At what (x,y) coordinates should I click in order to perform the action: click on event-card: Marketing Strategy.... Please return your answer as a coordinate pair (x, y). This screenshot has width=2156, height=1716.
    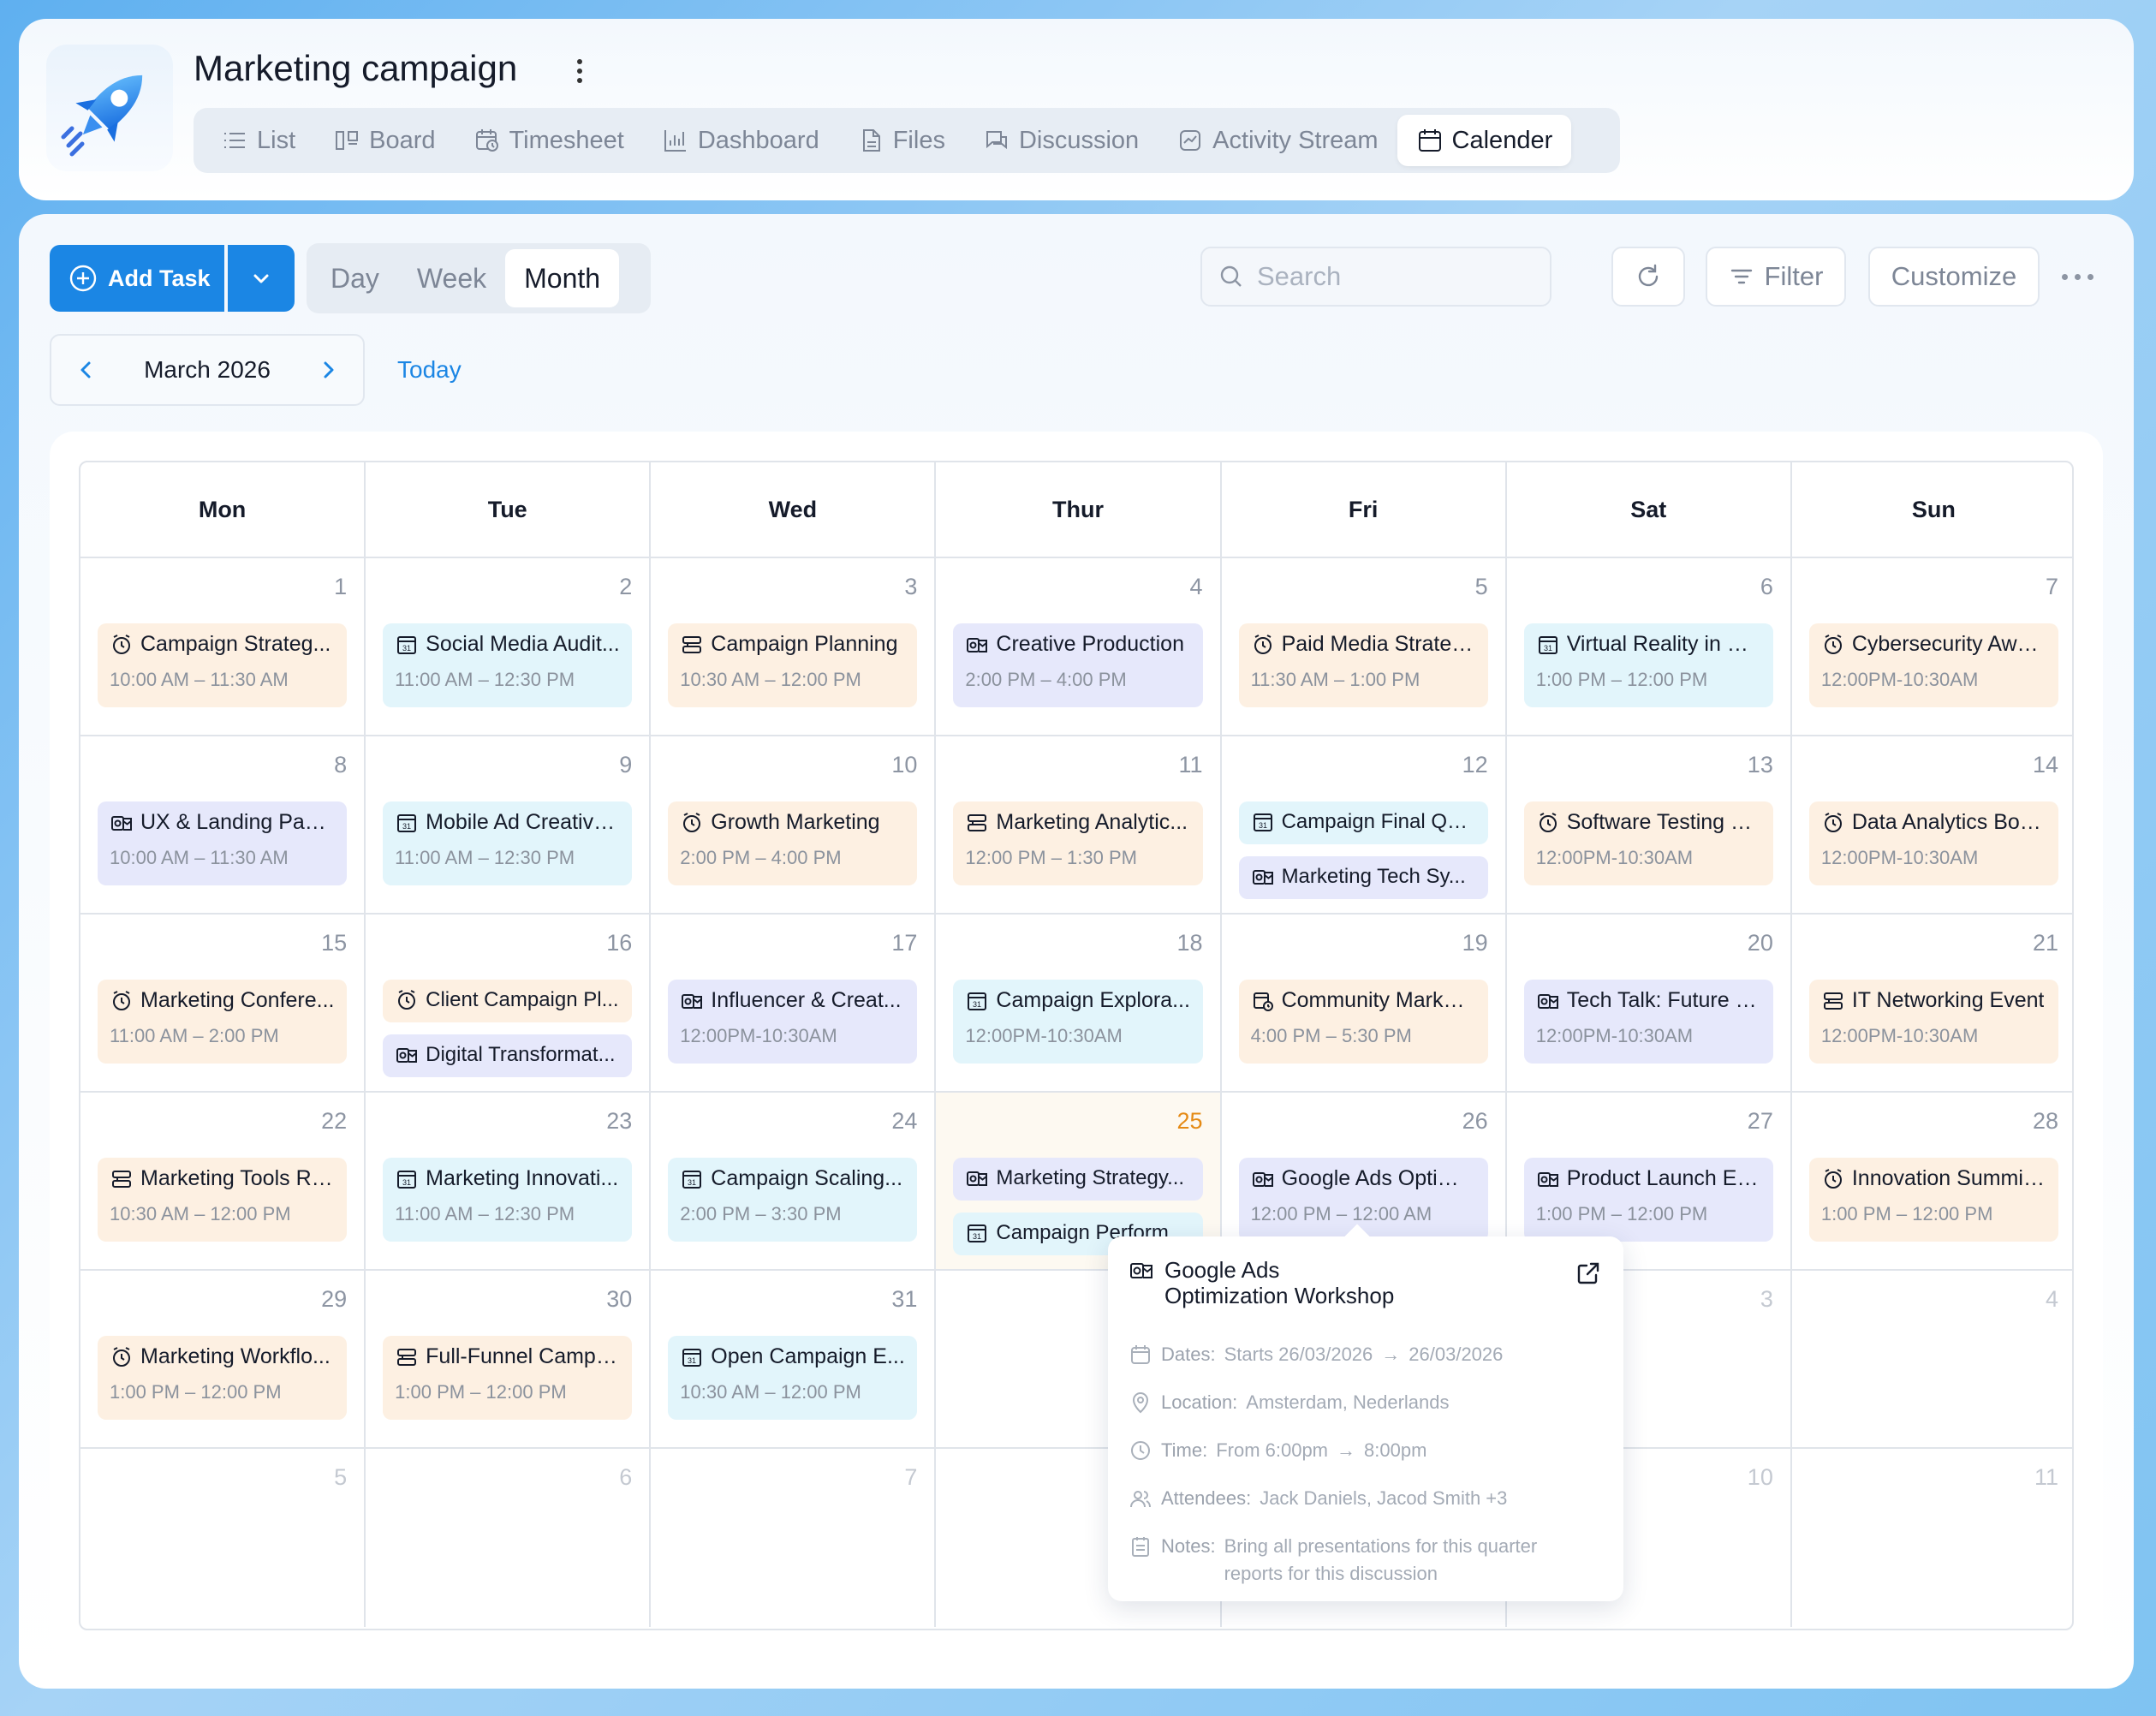
    Looking at the image, I should click on (1078, 1179).